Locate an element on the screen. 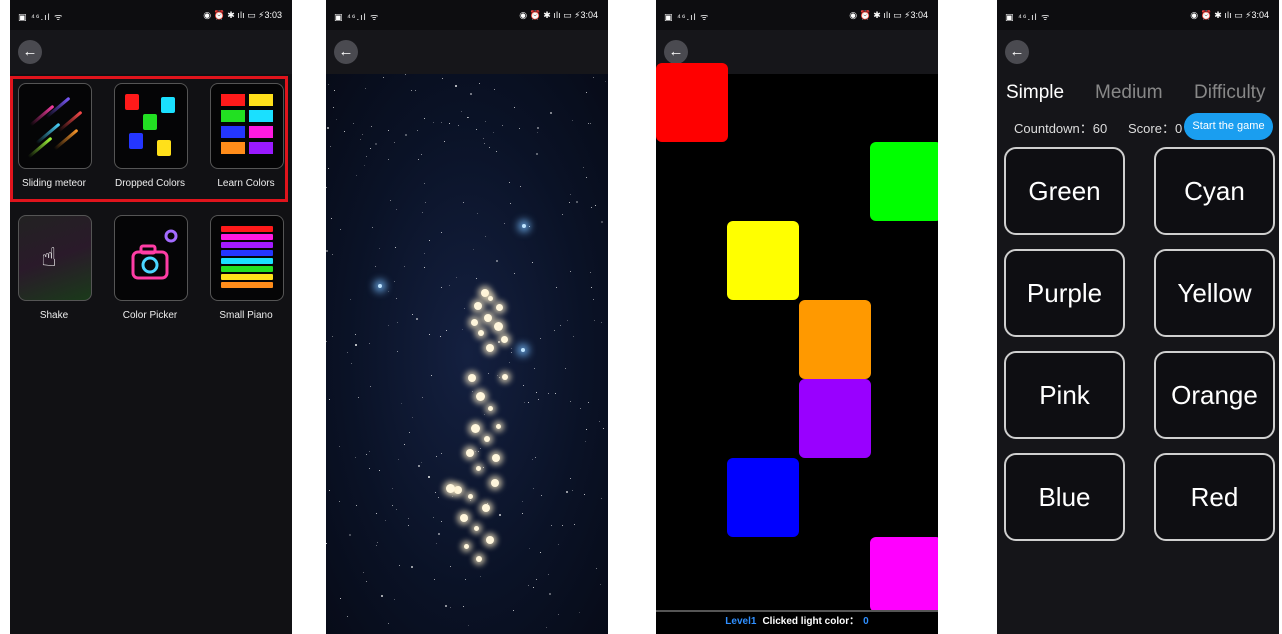  color-button-cyan: Cyan is located at coordinates (1214, 191).